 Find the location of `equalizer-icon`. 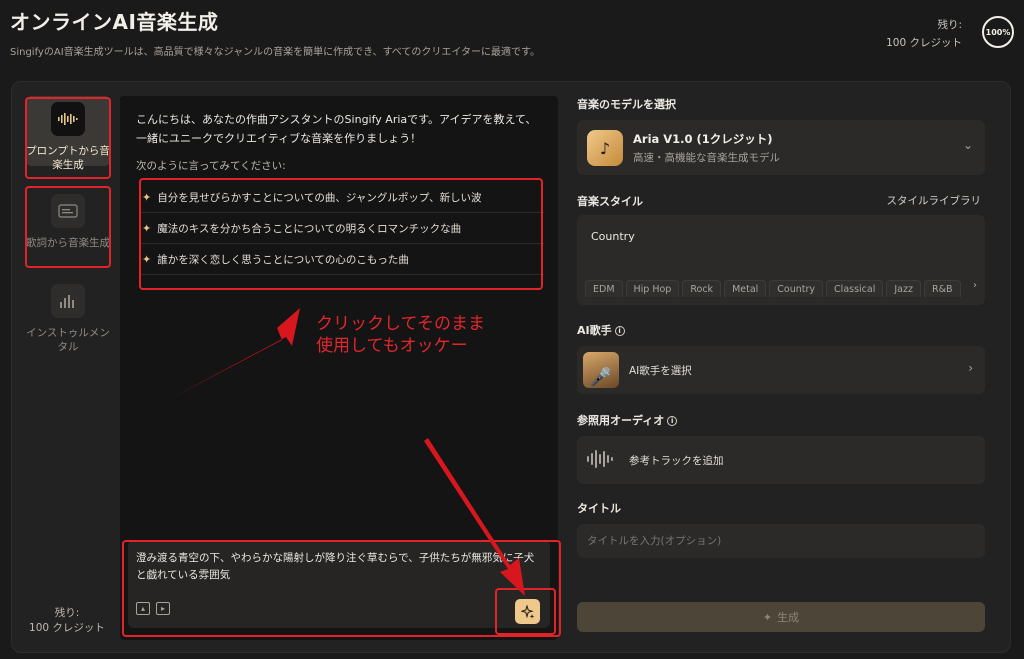

equalizer-icon is located at coordinates (68, 301).